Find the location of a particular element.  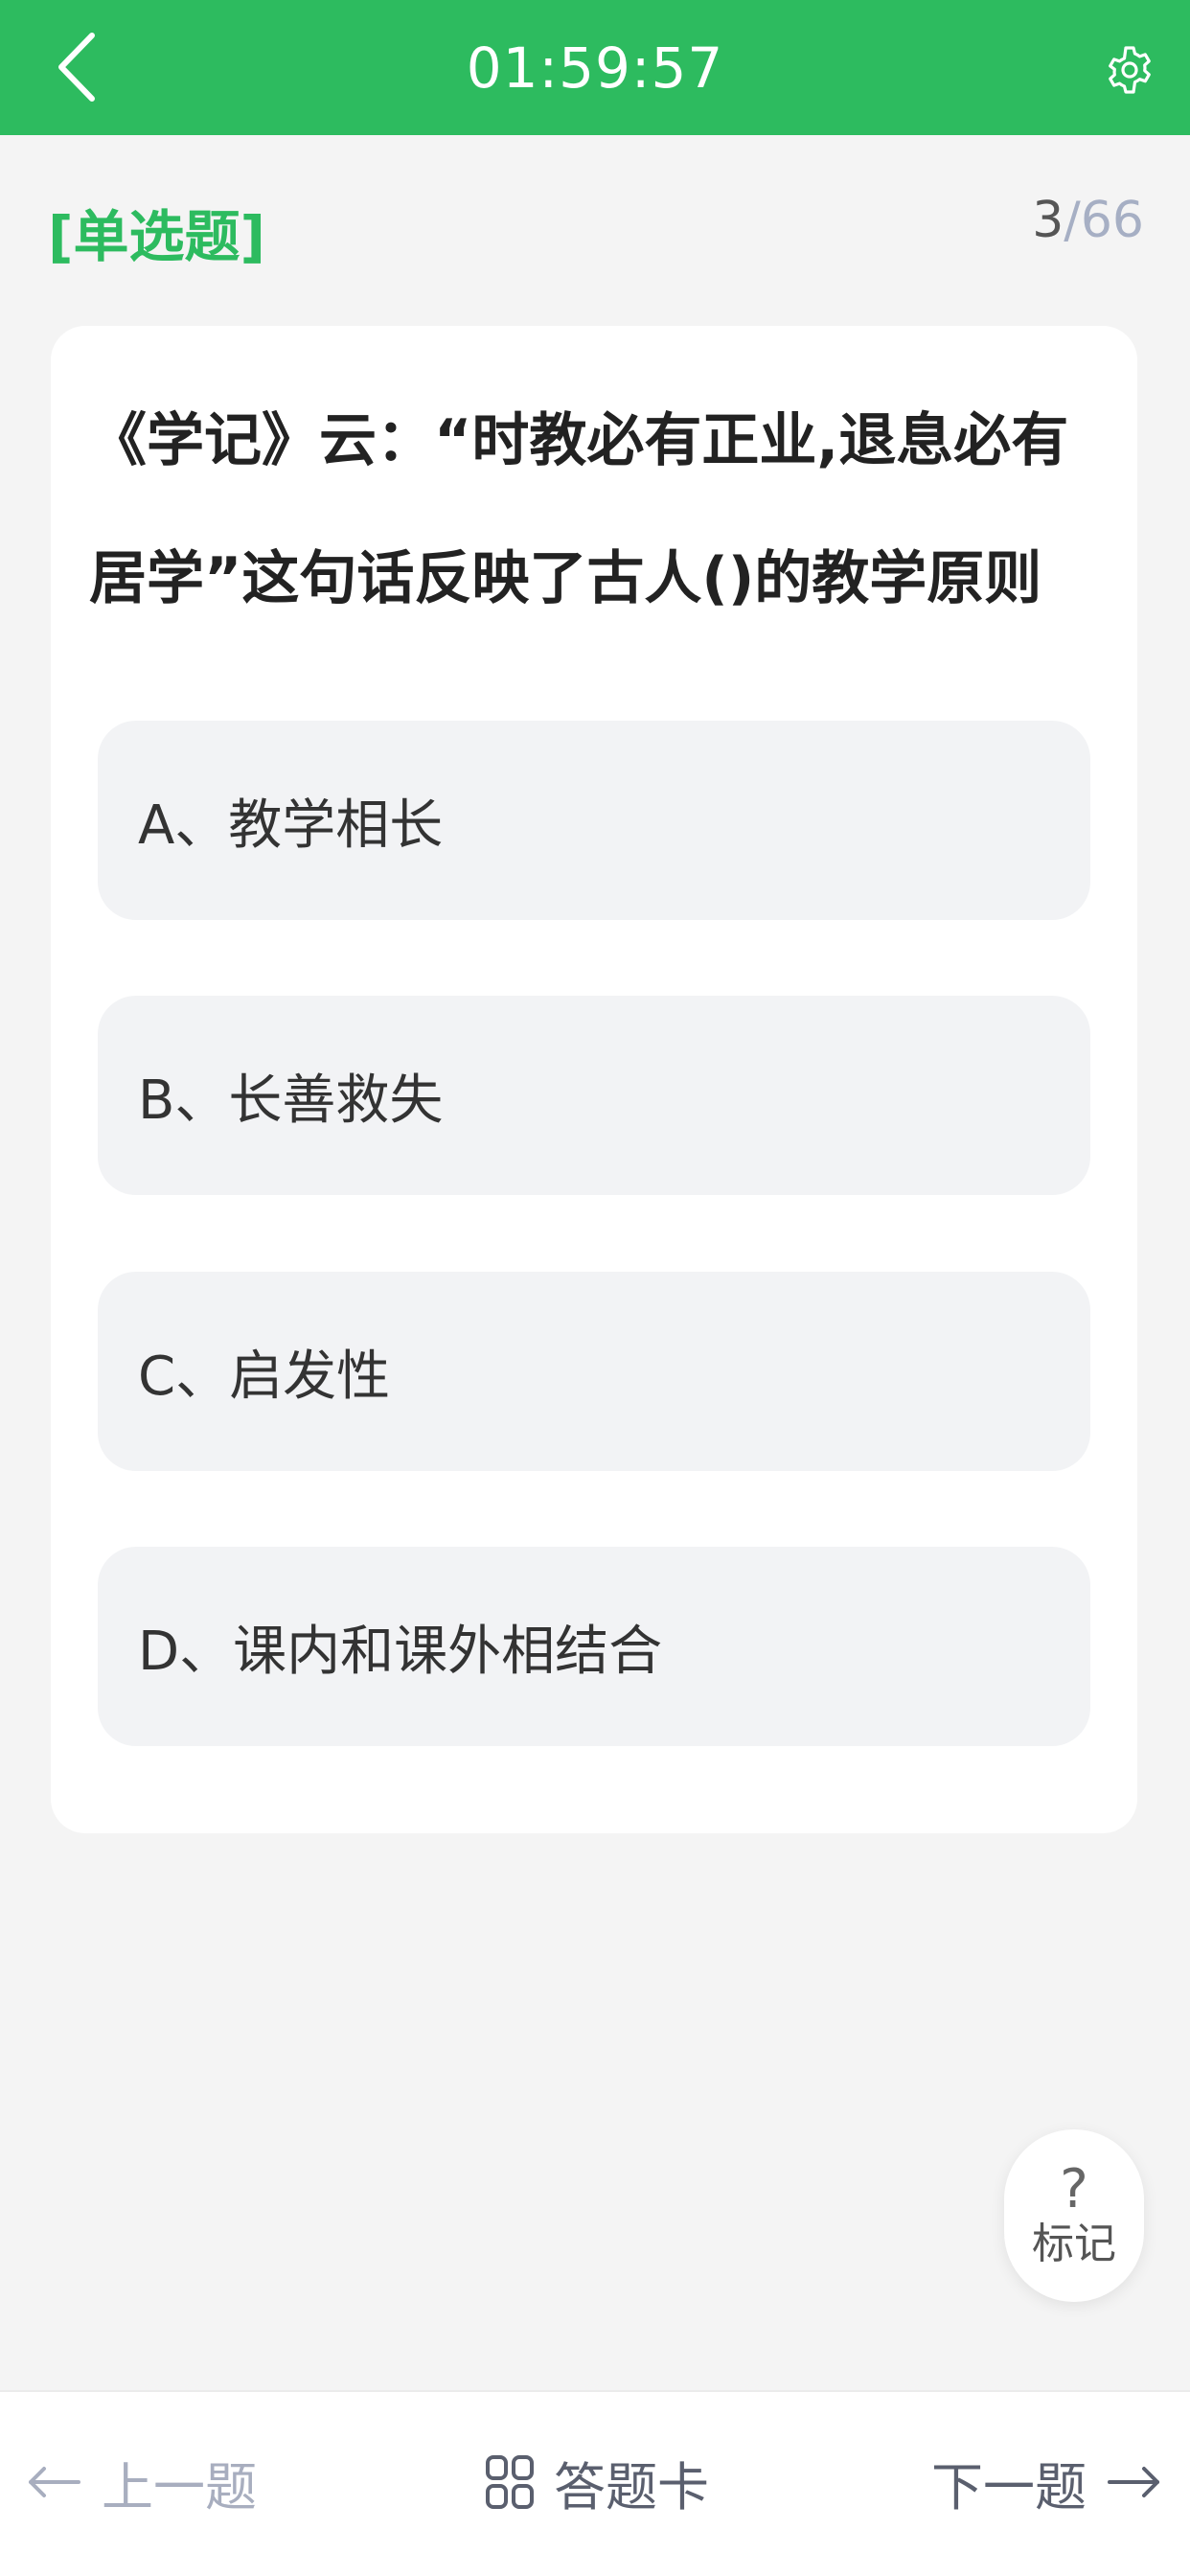

mark-question-button: ? 标记 is located at coordinates (1074, 2215).